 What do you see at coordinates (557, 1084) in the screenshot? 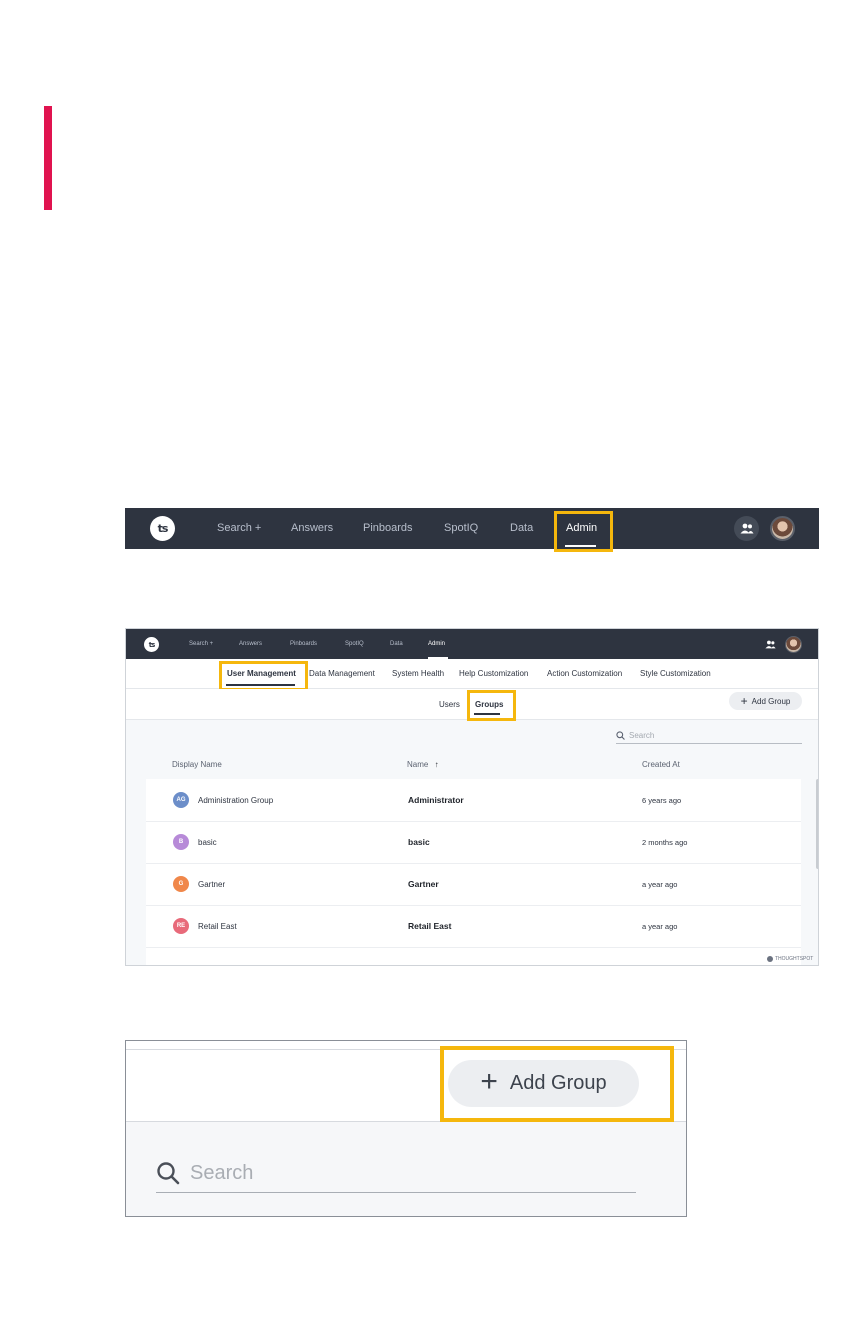
I see `highlight-add-group` at bounding box center [557, 1084].